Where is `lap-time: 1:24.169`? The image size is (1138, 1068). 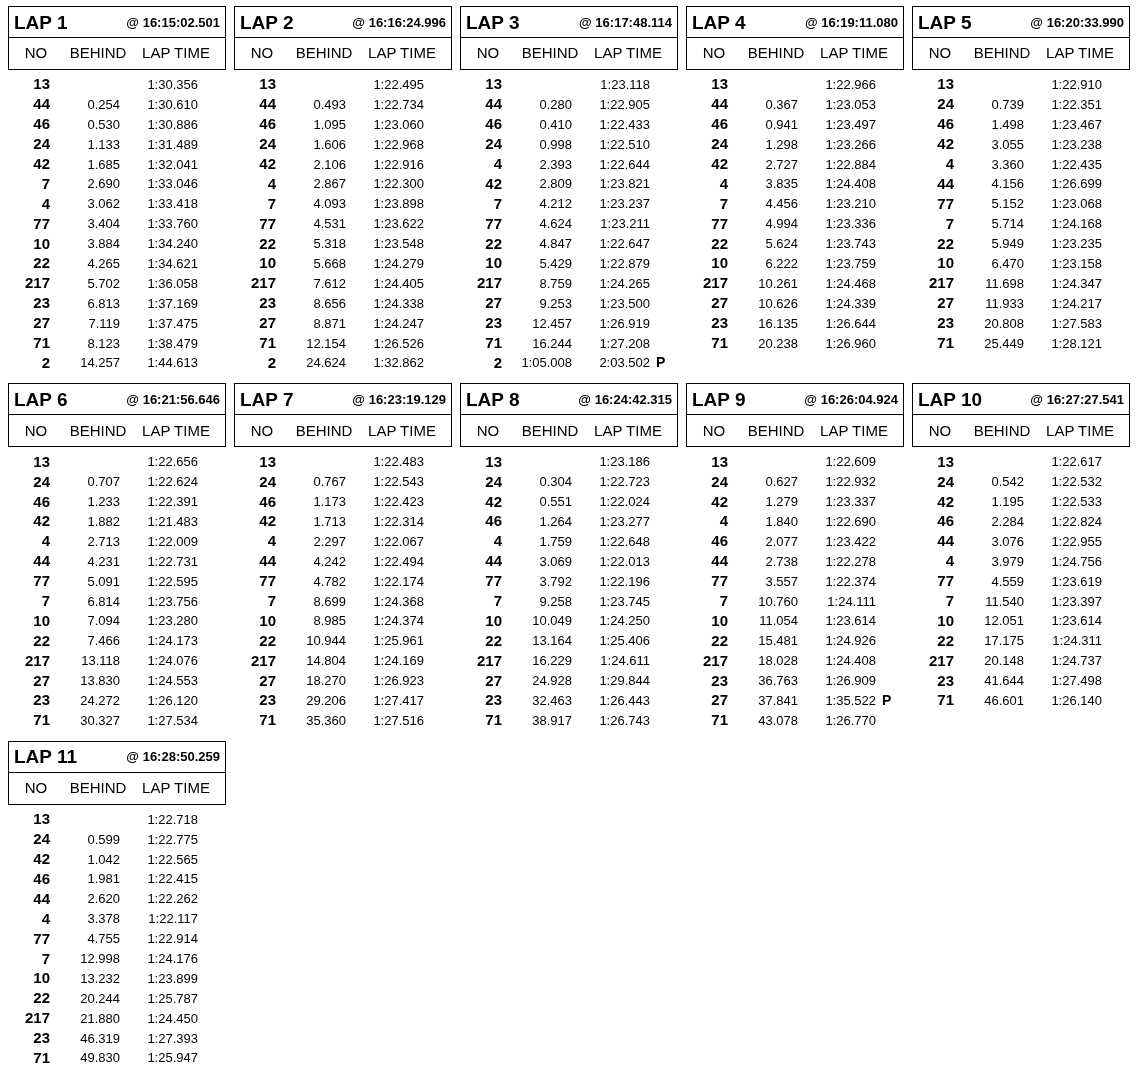
lap-time: 1:24.169 is located at coordinates (398, 661).